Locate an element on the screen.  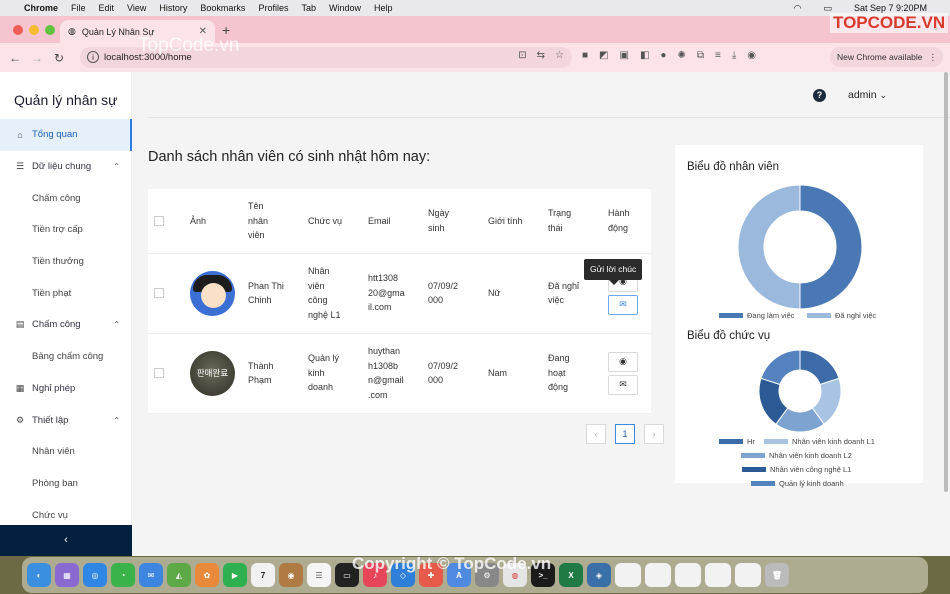
extension-icon: ◩ is located at coordinates (603, 55).